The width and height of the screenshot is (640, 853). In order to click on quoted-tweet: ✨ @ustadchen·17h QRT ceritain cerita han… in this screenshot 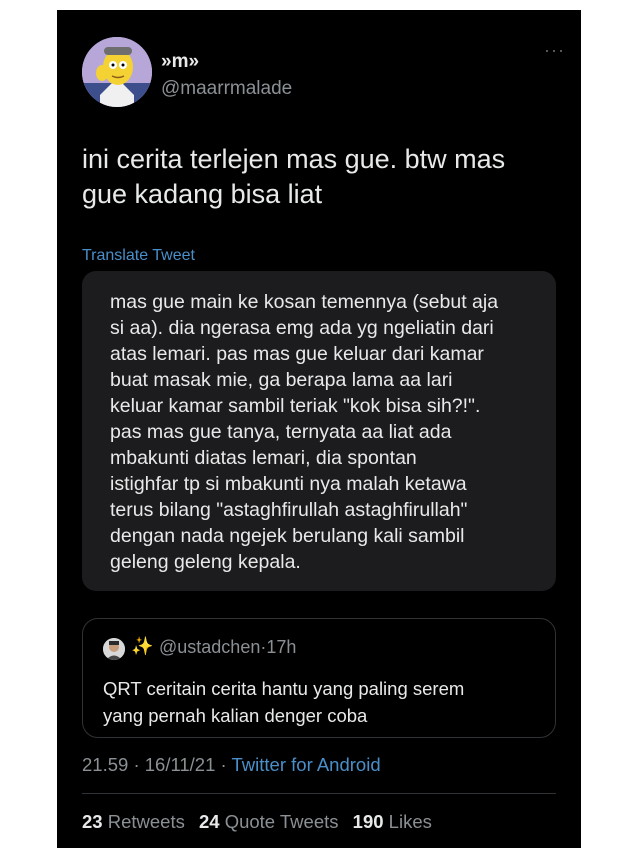, I will do `click(319, 678)`.